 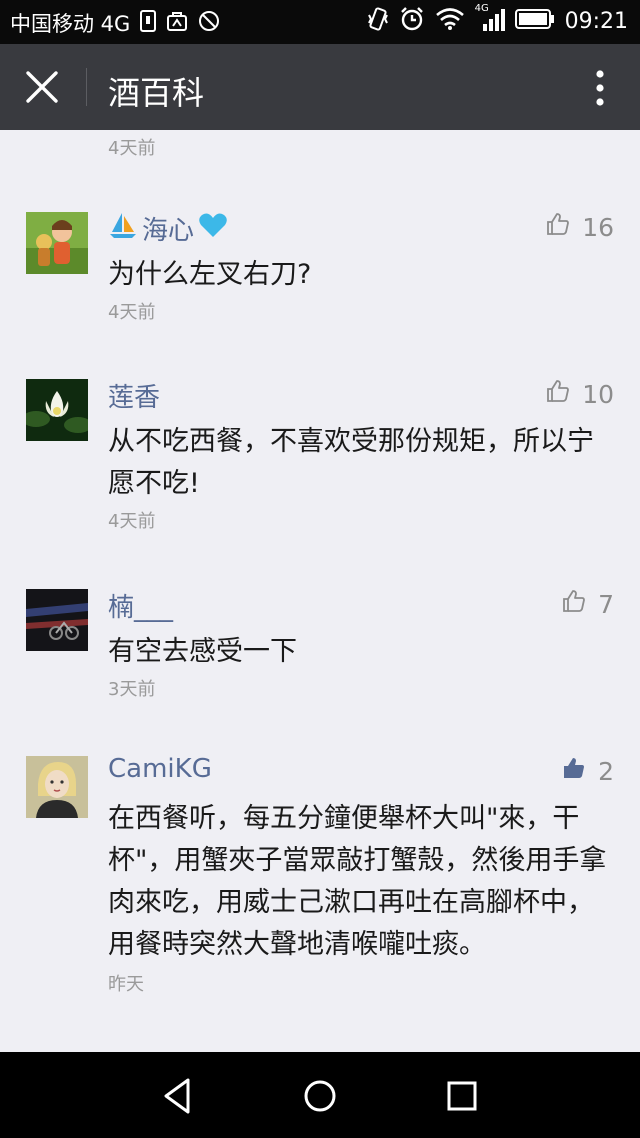 I want to click on username: 莲香, so click(x=134, y=395).